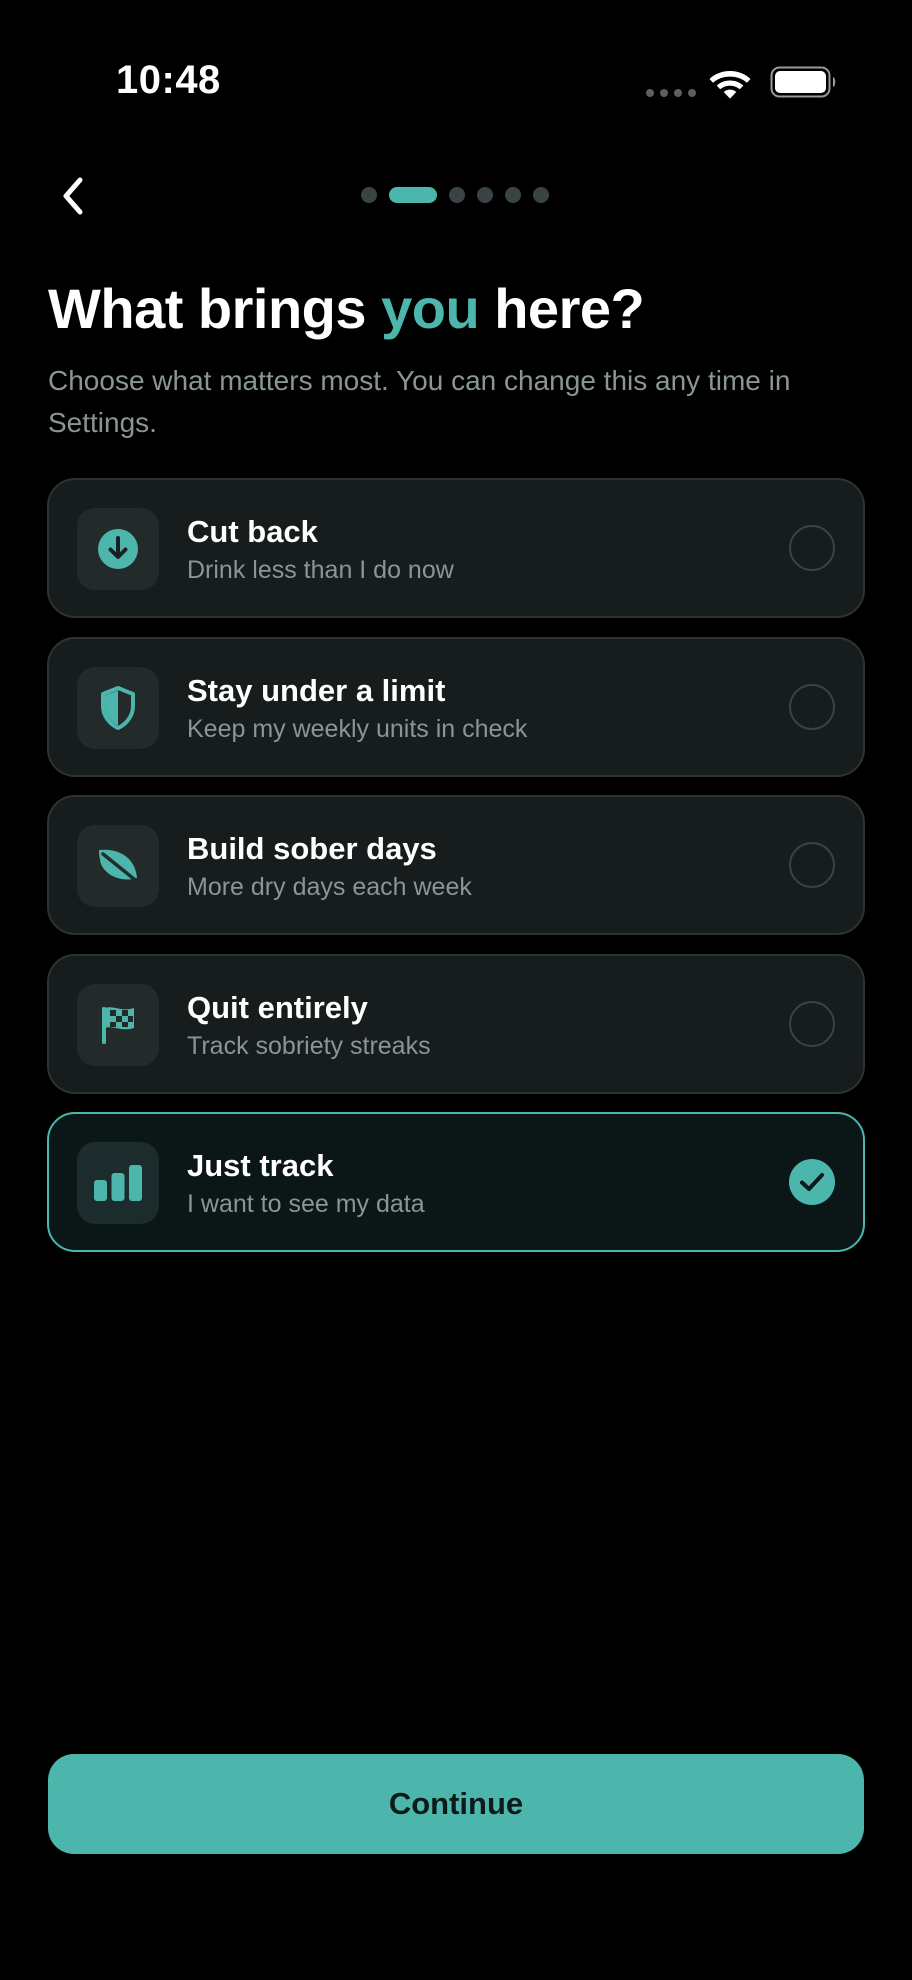  What do you see at coordinates (671, 93) in the screenshot?
I see `cellular-signal-icon` at bounding box center [671, 93].